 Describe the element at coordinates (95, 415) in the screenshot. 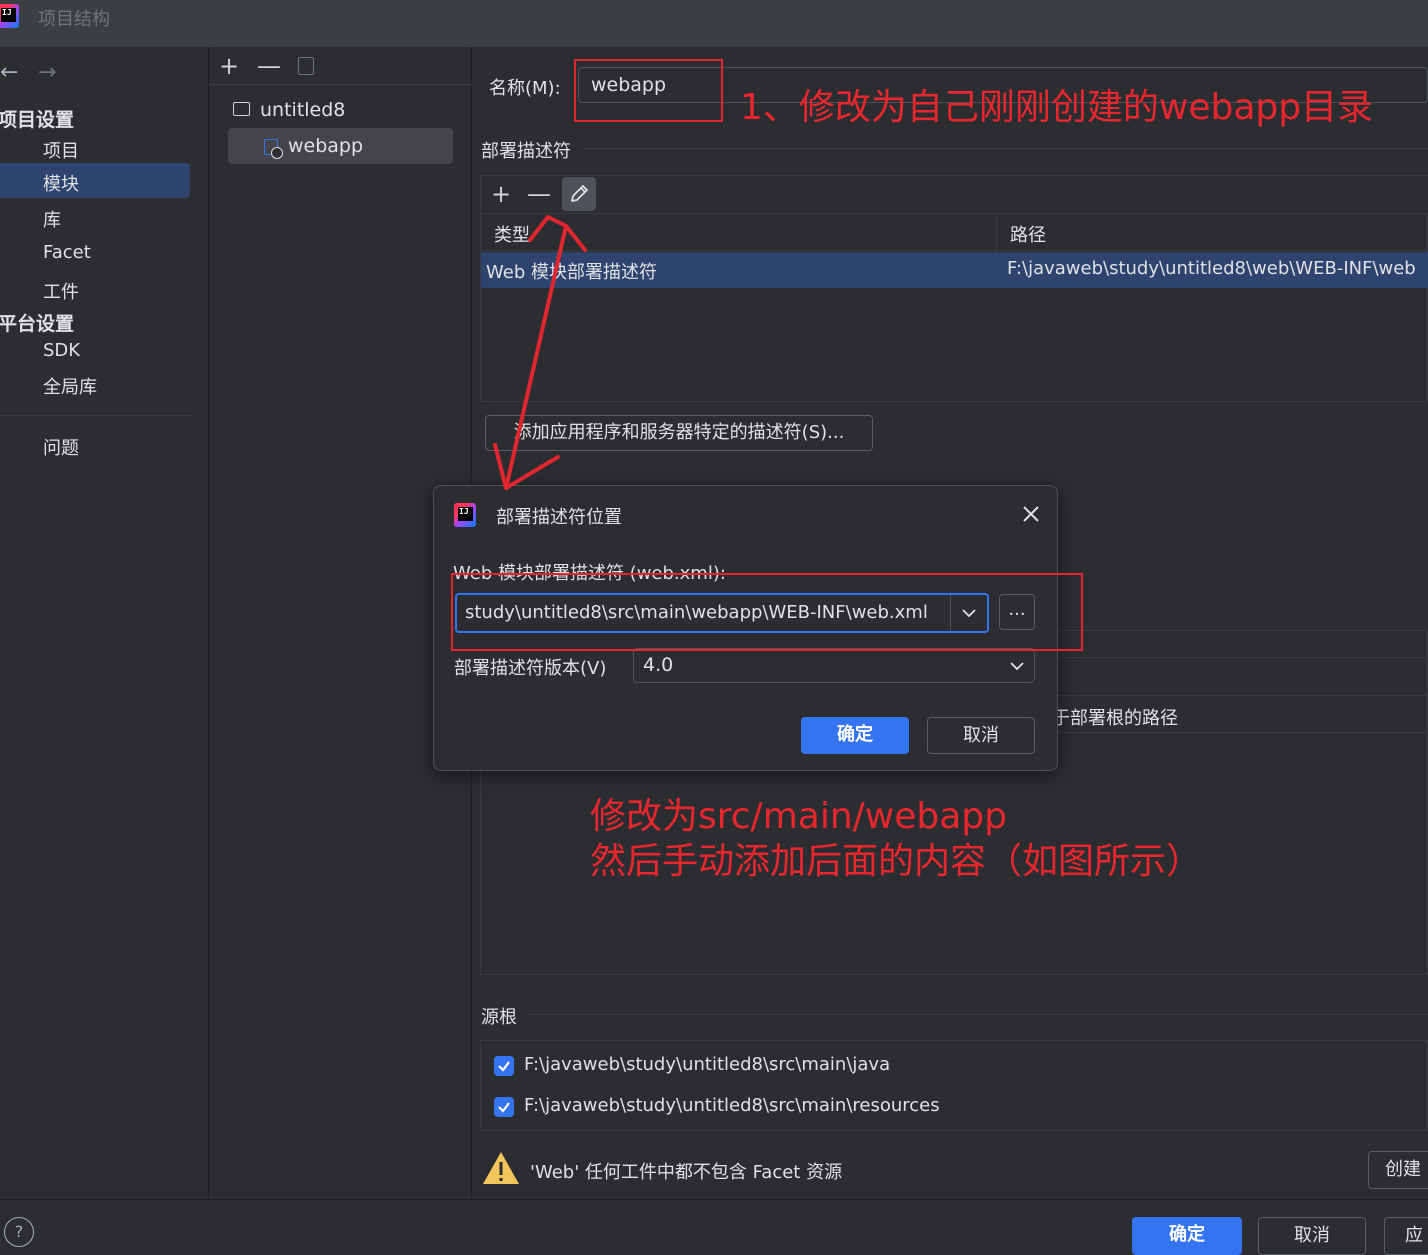

I see `sidebar-divider` at that location.